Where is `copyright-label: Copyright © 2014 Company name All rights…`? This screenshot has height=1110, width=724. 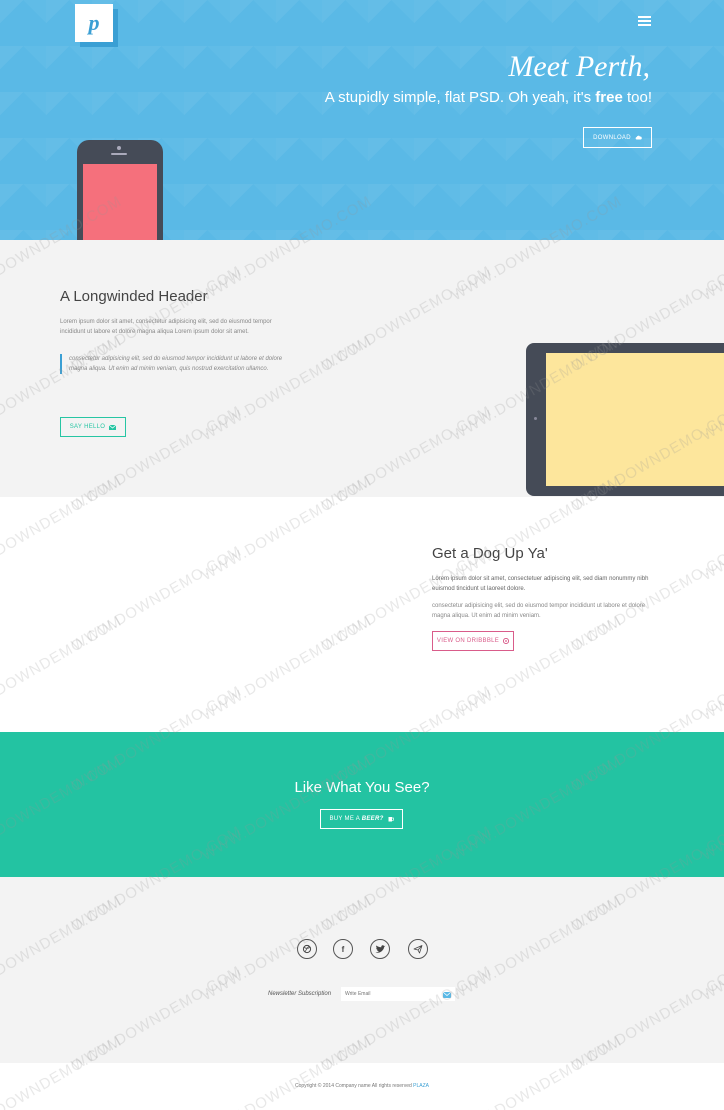 copyright-label: Copyright © 2014 Company name All rights… is located at coordinates (354, 1086).